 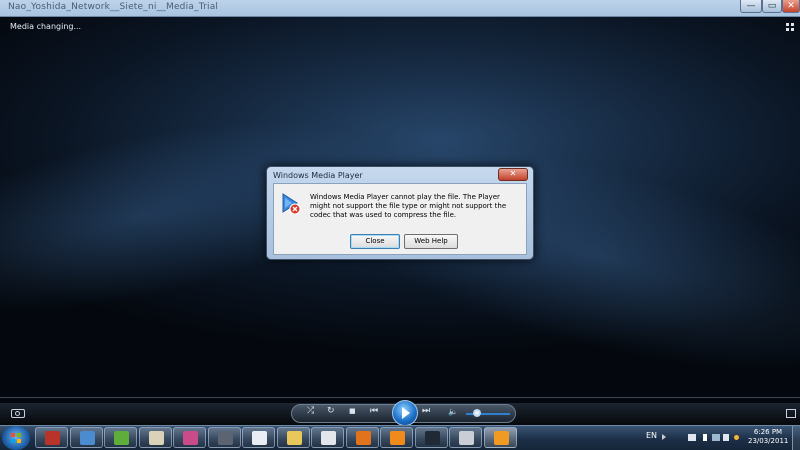 I want to click on shuffle-icon: ⤮, so click(x=310, y=411).